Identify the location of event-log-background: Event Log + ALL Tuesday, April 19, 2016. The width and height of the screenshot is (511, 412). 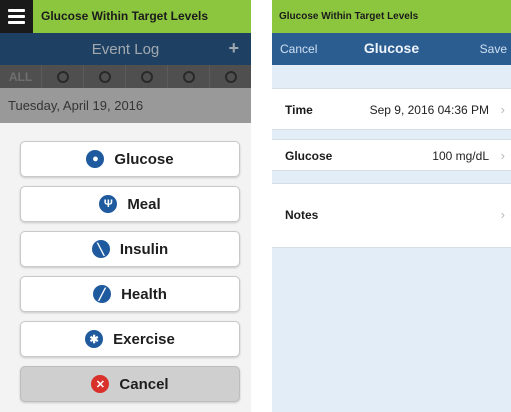
(125, 78).